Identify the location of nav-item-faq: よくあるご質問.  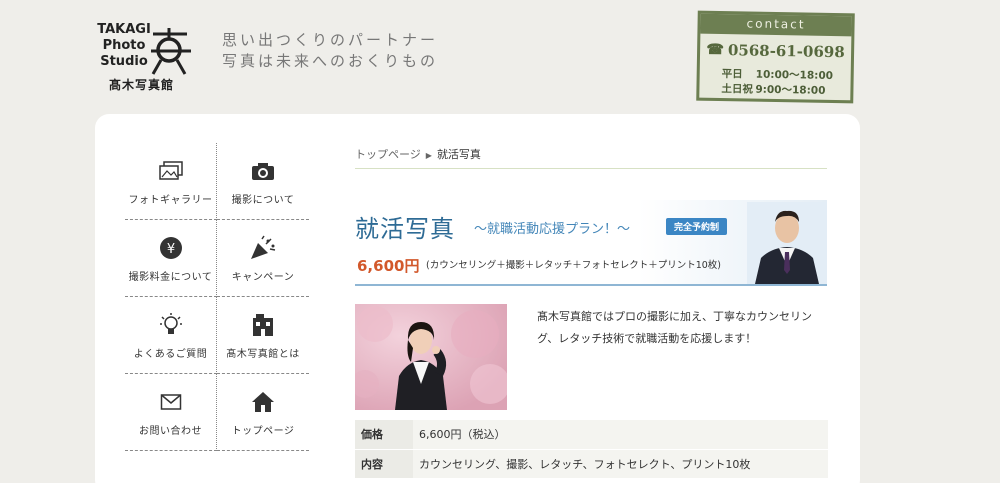
(171, 335).